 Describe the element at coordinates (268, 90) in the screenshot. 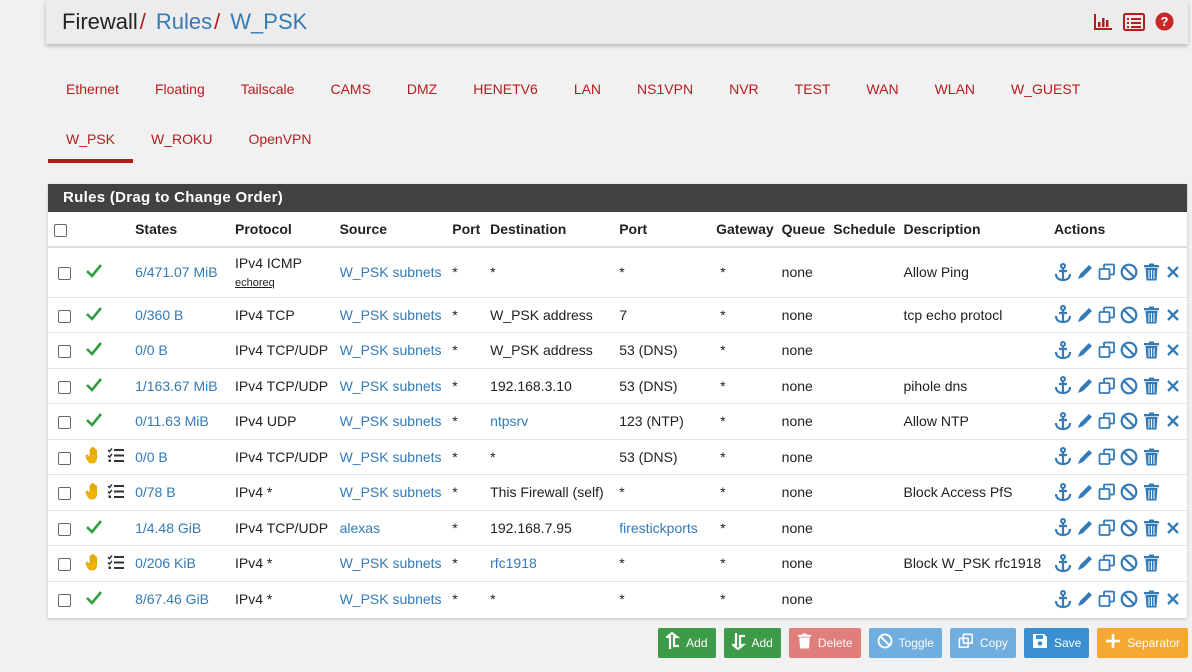

I see `tab-tailscale: Tailscale` at that location.